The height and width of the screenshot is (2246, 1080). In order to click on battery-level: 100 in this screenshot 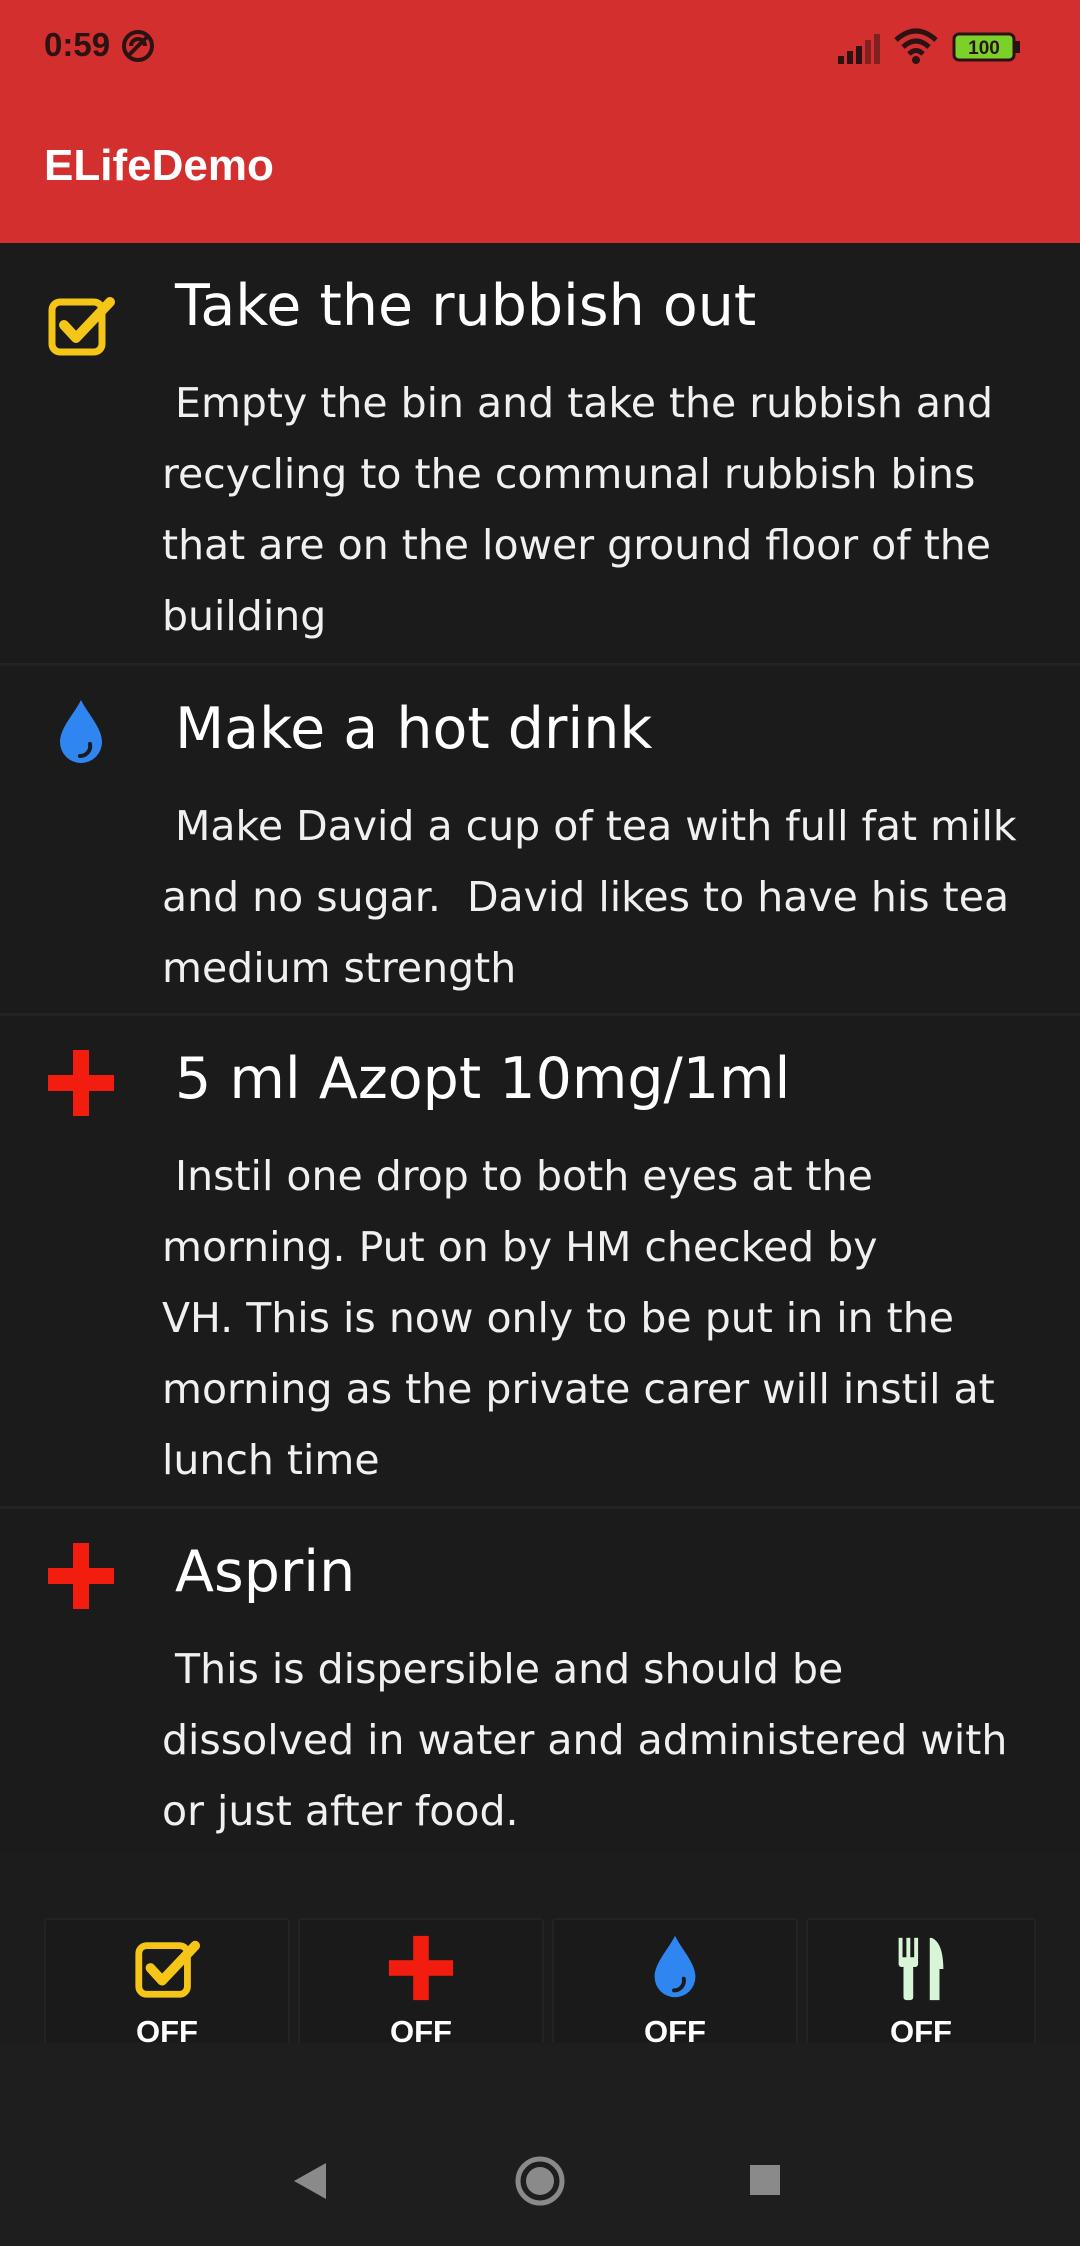, I will do `click(984, 48)`.